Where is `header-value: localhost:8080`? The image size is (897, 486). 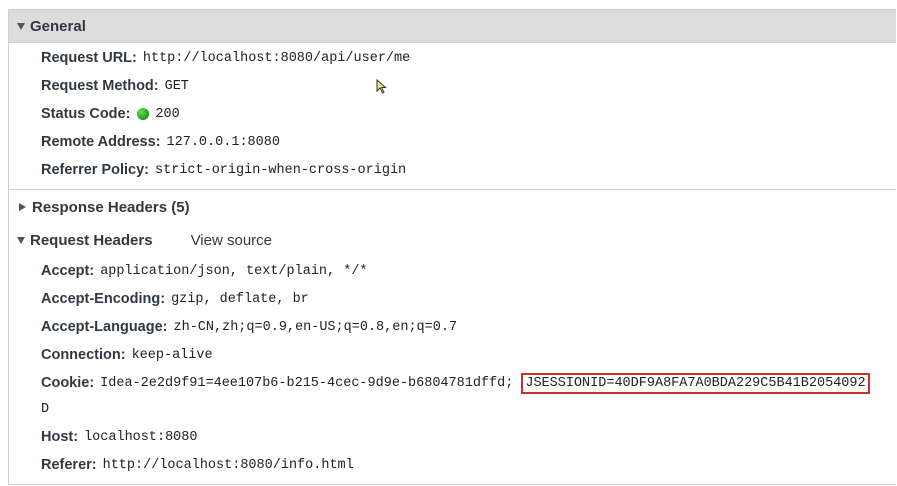 header-value: localhost:8080 is located at coordinates (141, 437).